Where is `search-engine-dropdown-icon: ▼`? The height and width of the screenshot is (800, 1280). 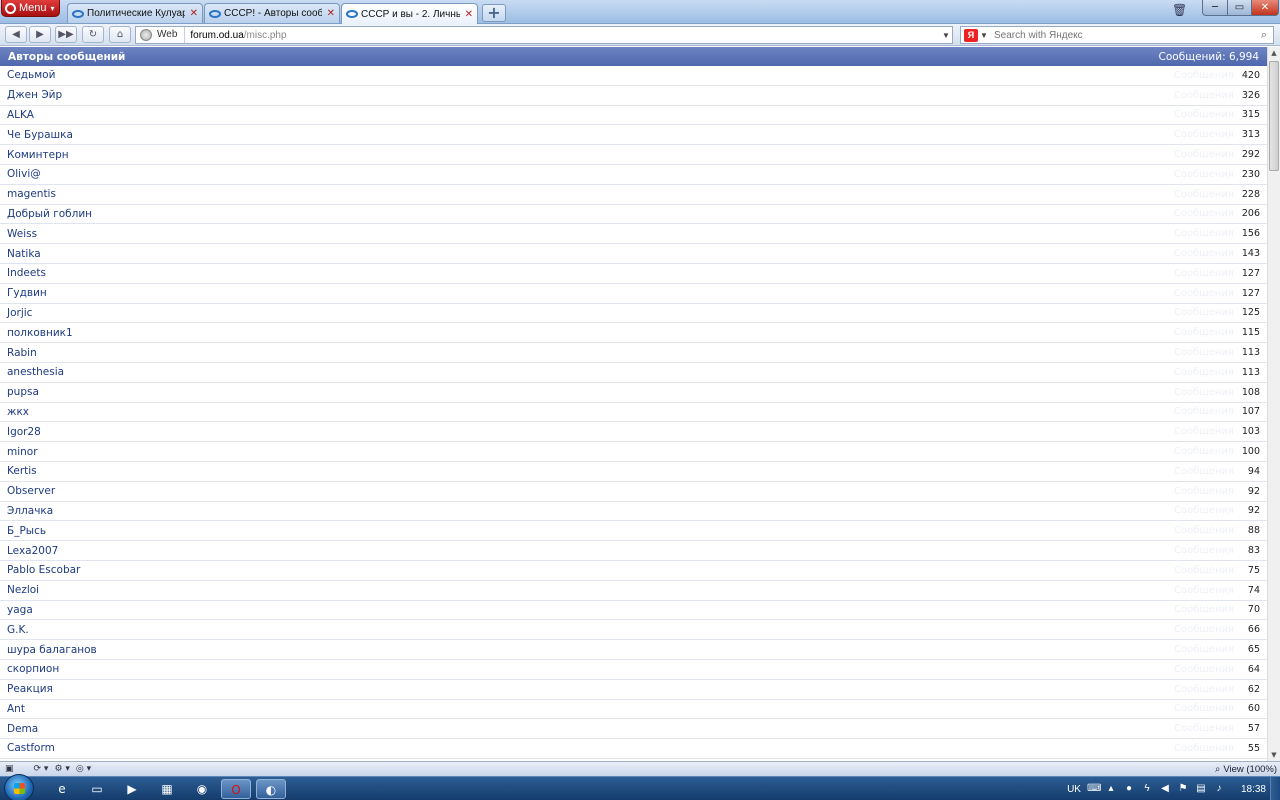
search-engine-dropdown-icon: ▼ is located at coordinates (984, 35).